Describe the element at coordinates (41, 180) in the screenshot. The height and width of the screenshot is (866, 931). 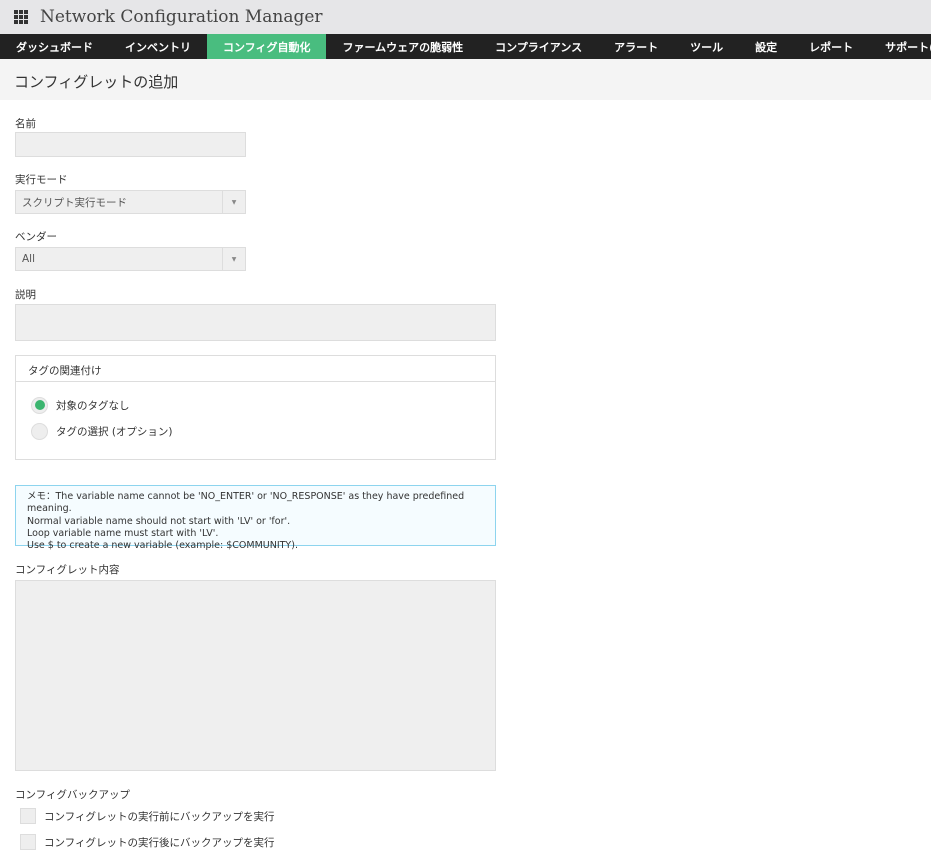
I see `mode-label: 実行モード` at that location.